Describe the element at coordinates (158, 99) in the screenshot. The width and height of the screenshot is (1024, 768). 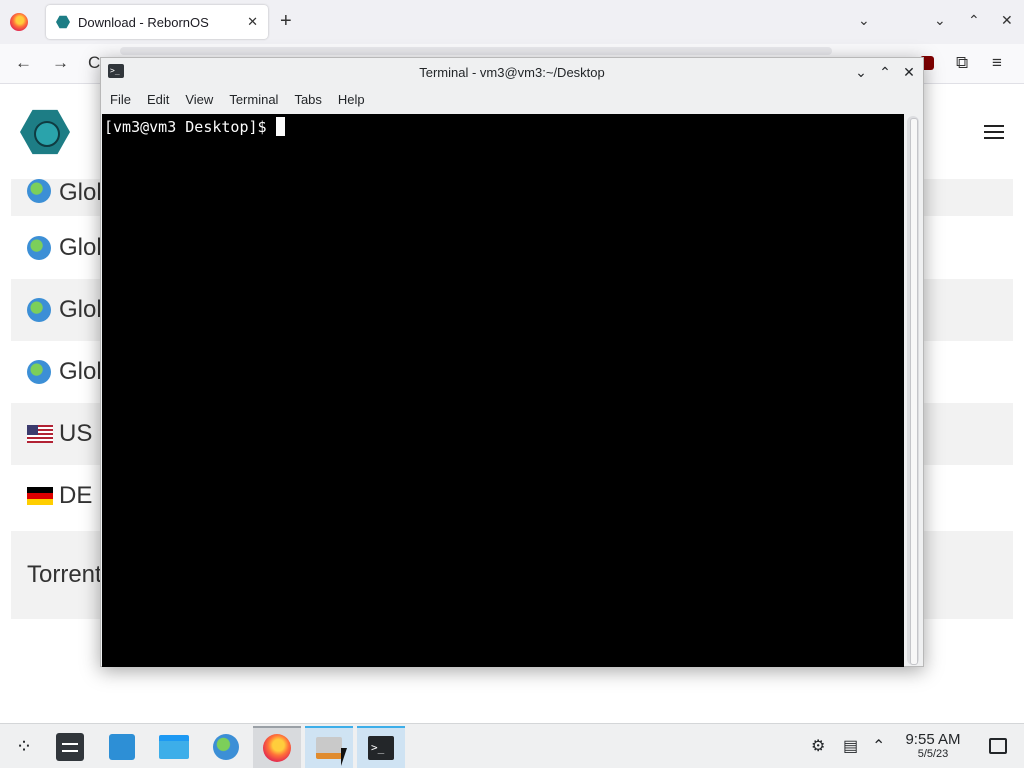
I see `menu-edit: Edit` at that location.